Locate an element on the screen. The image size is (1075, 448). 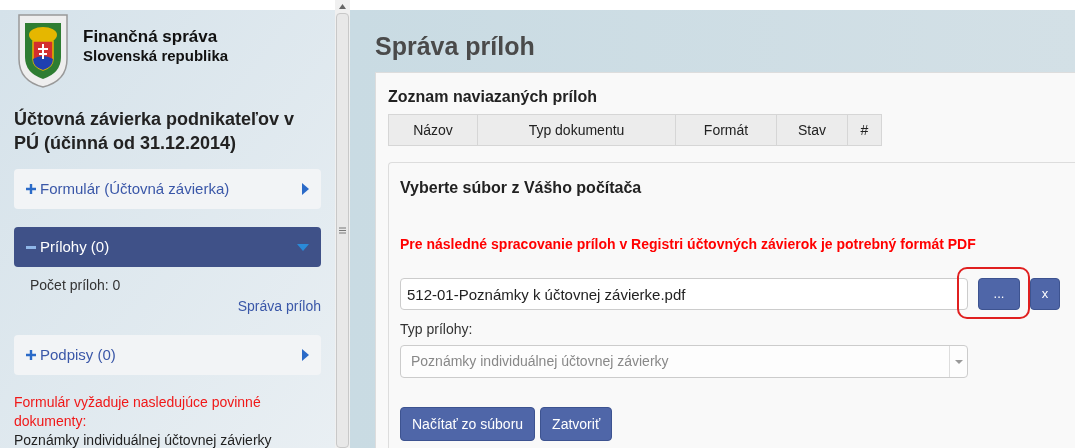
column-header: Názov is located at coordinates (433, 130).